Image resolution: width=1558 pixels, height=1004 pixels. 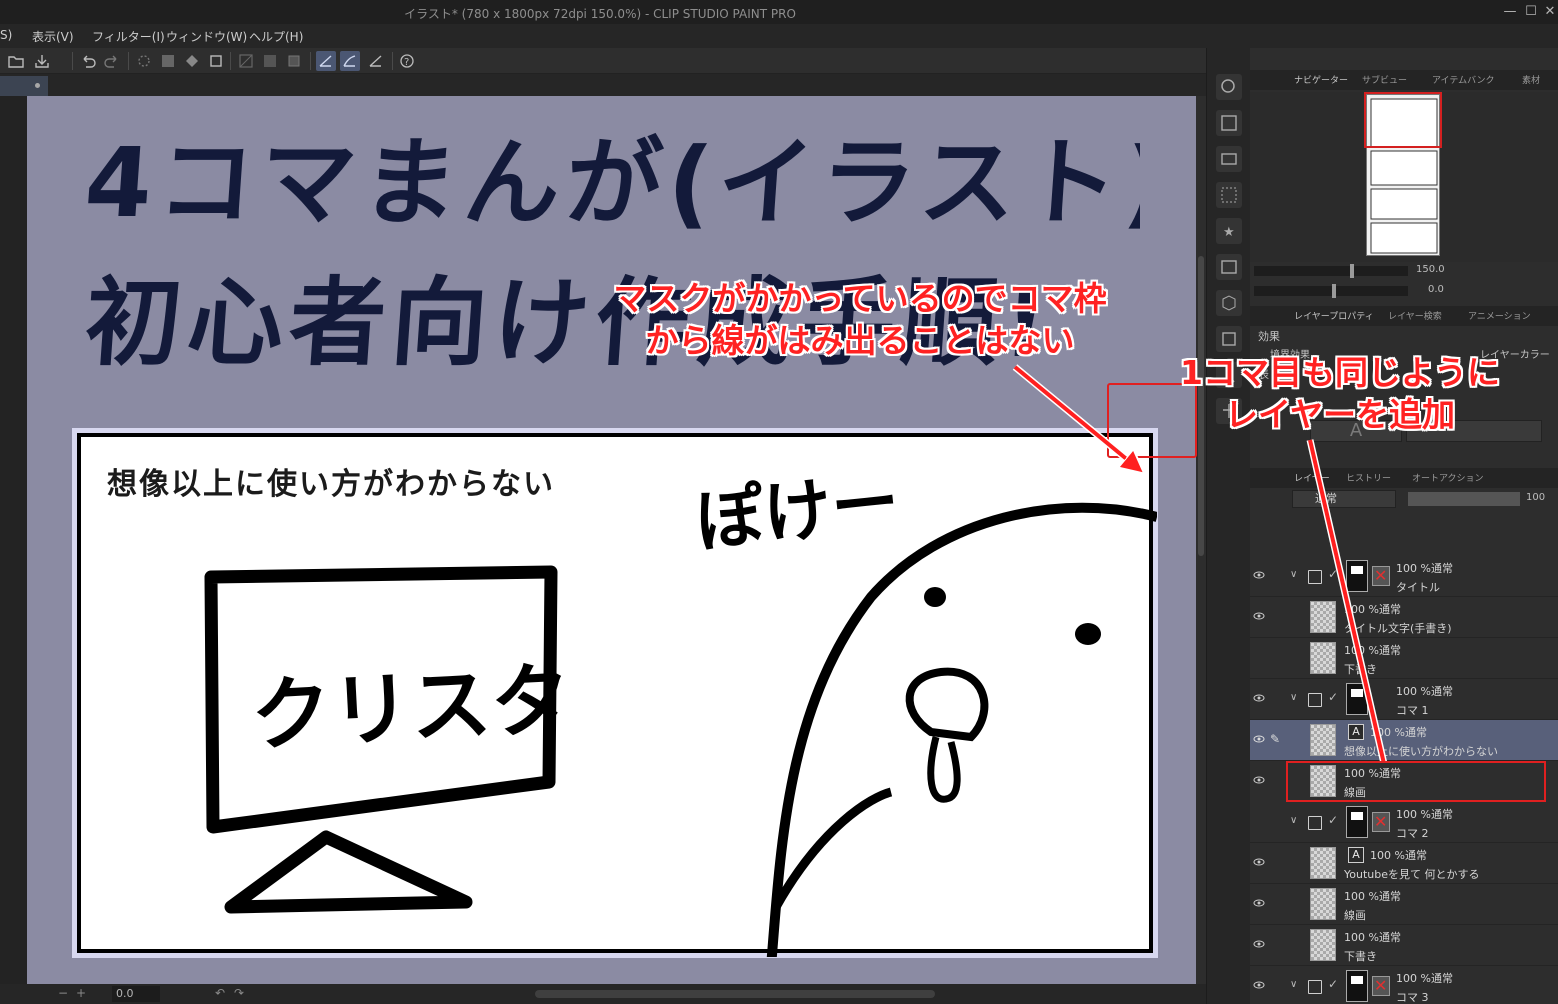 What do you see at coordinates (1412, 874) in the screenshot?
I see `layer-name: Youtubeを見て 何とかする` at bounding box center [1412, 874].